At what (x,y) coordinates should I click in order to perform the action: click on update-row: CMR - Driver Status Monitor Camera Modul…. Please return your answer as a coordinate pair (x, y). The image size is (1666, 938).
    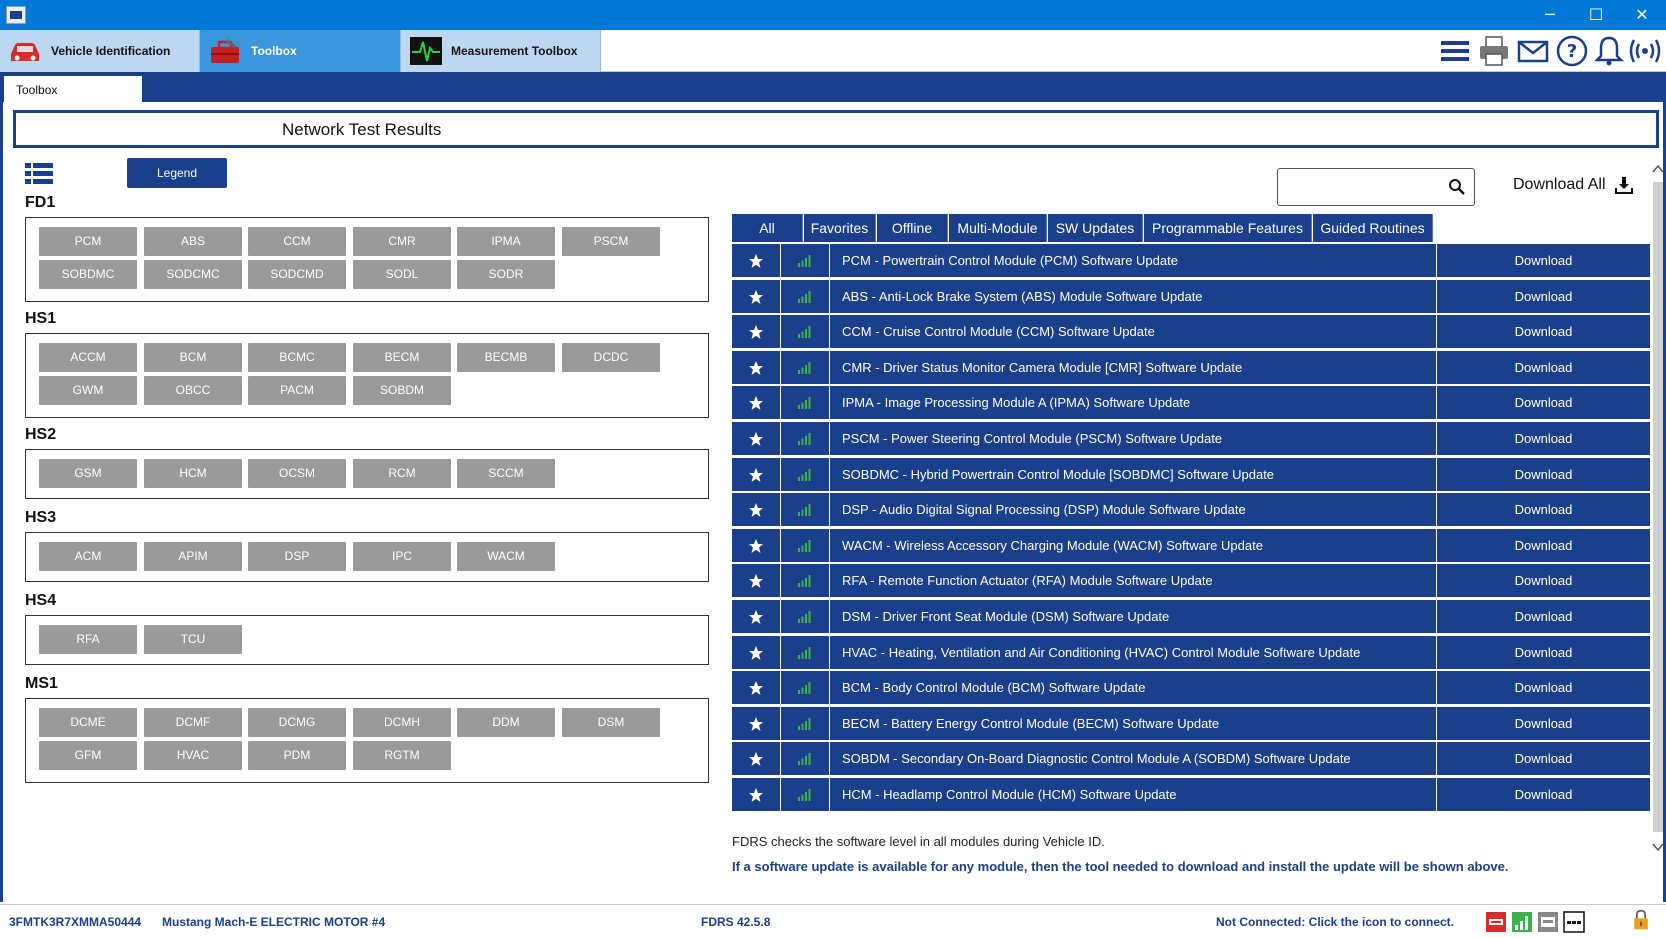
    Looking at the image, I should click on (1191, 367).